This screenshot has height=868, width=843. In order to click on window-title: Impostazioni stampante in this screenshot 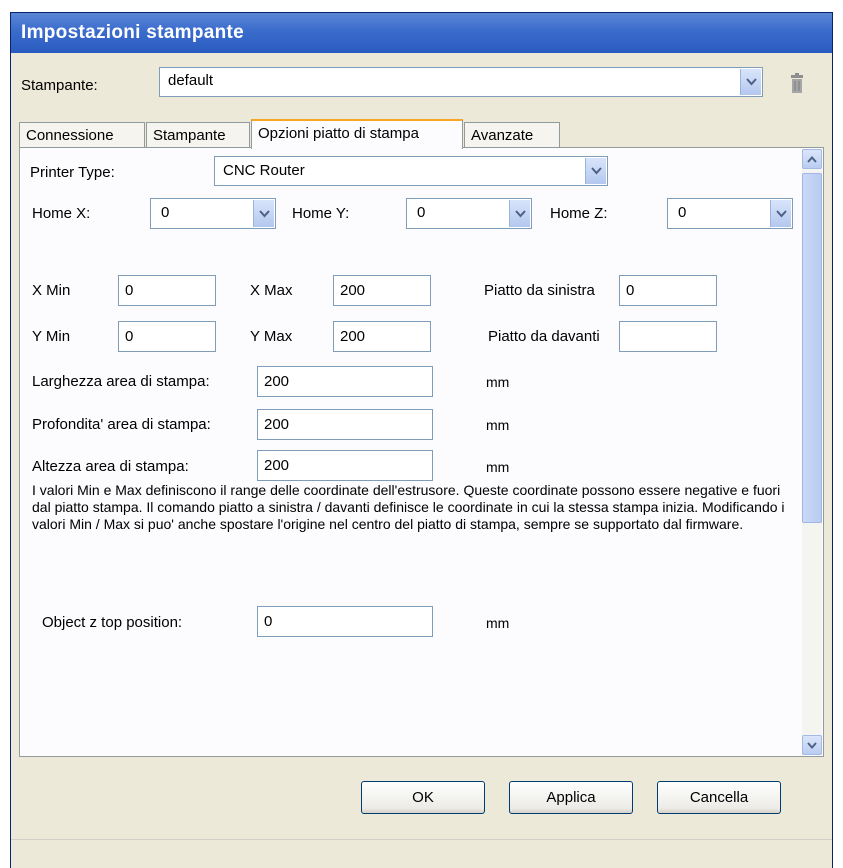, I will do `click(133, 32)`.